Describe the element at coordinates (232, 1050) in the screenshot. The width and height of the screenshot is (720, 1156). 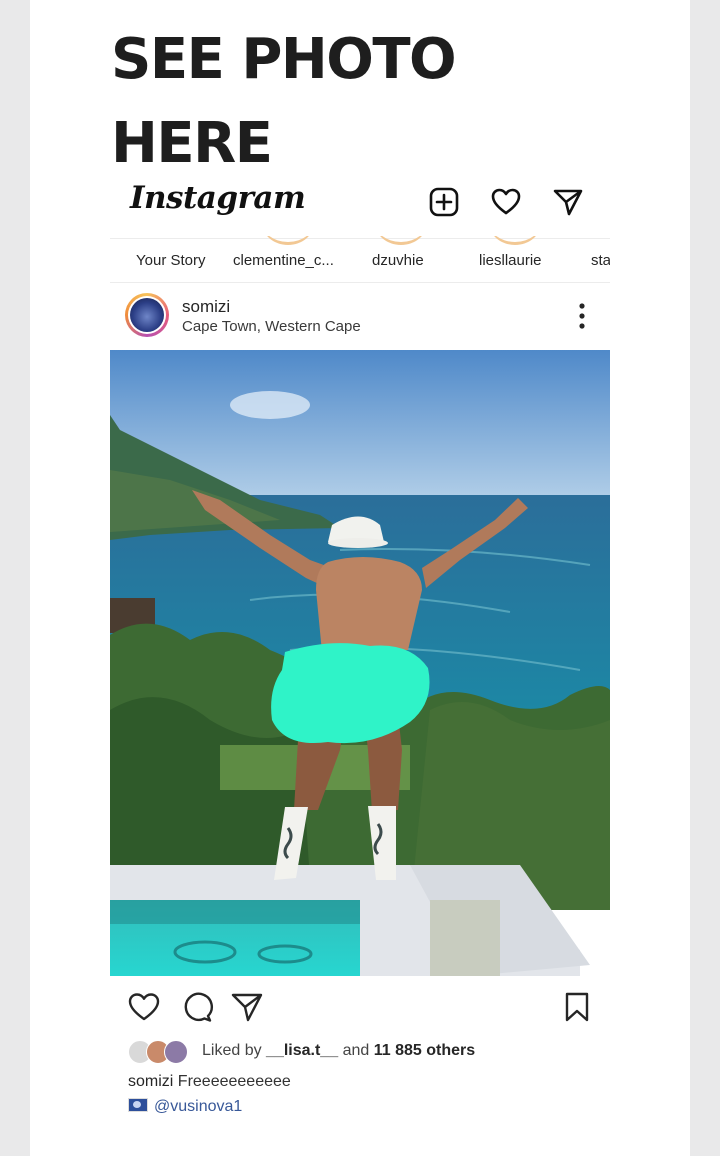
I see `likes-prefix: Liked by` at that location.